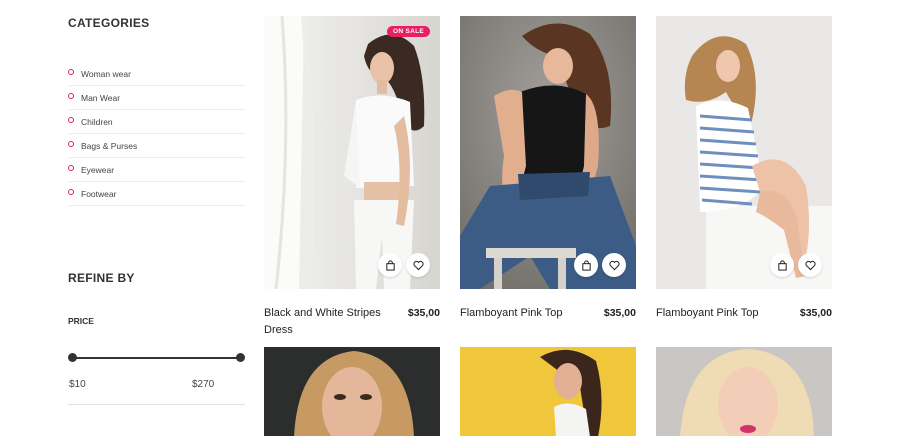 The width and height of the screenshot is (900, 436). I want to click on slider-handle-min, so click(72, 357).